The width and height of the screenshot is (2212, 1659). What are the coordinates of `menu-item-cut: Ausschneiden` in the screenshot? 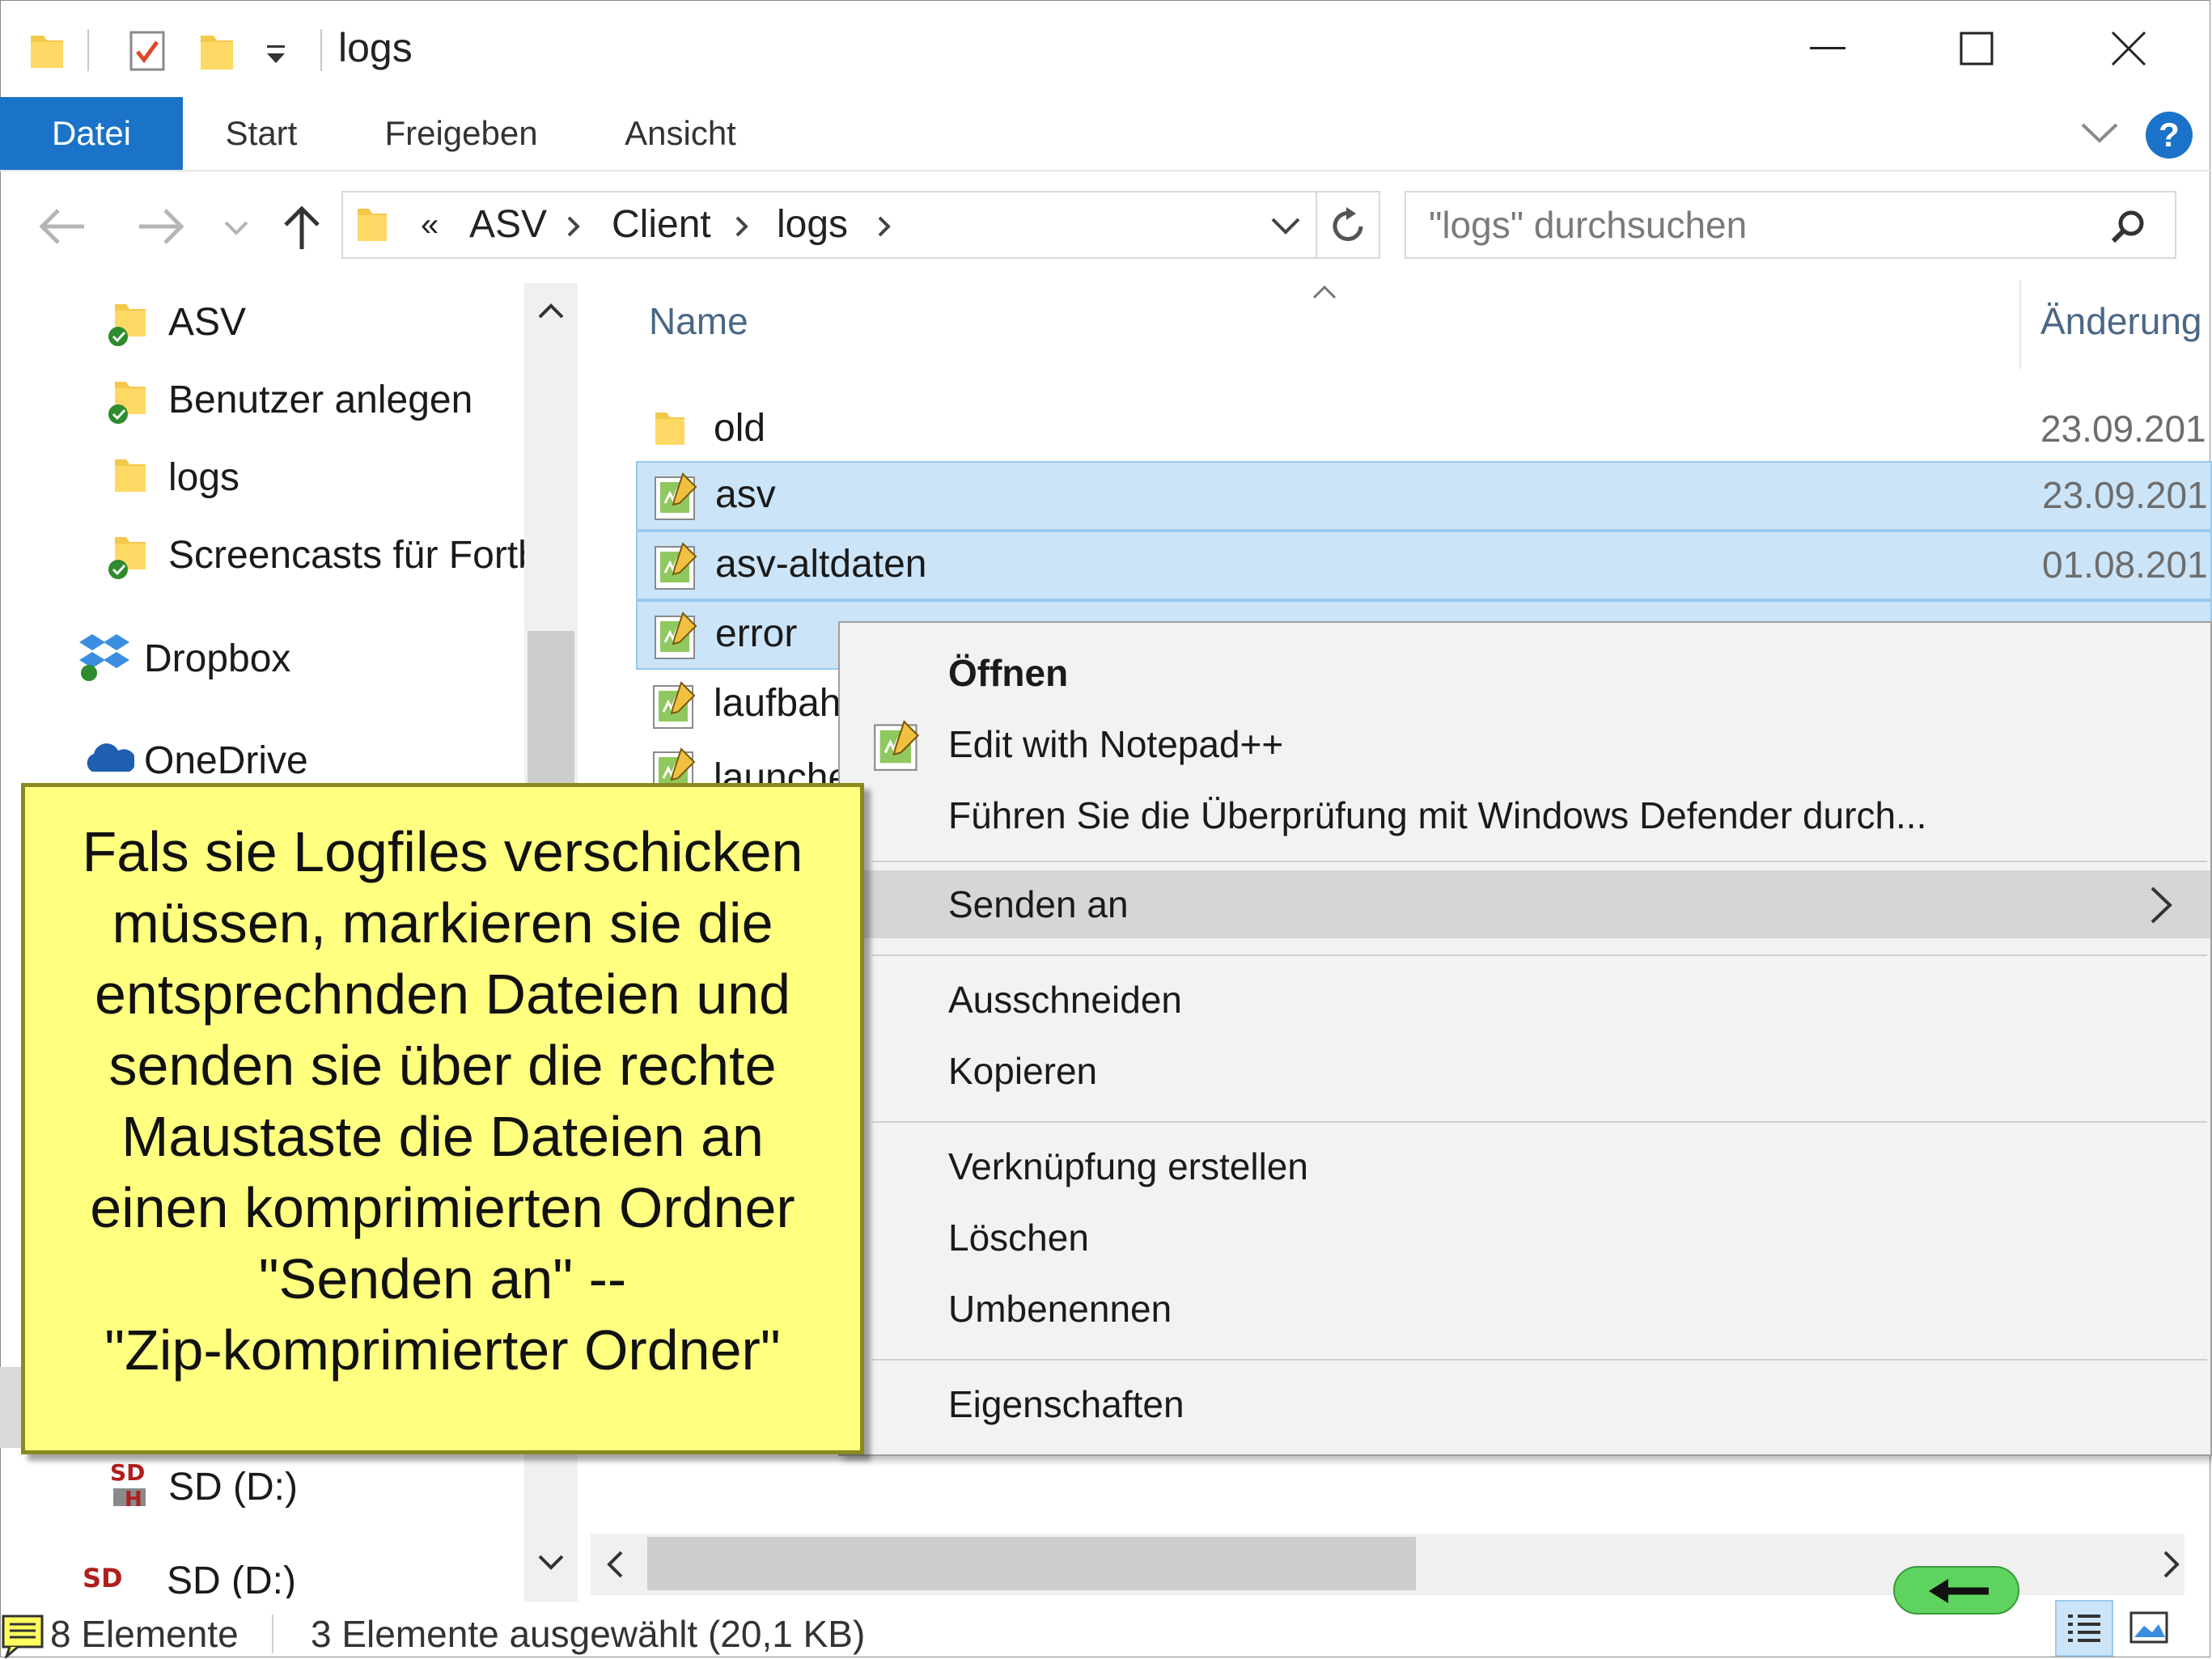 It's located at (1525, 1000).